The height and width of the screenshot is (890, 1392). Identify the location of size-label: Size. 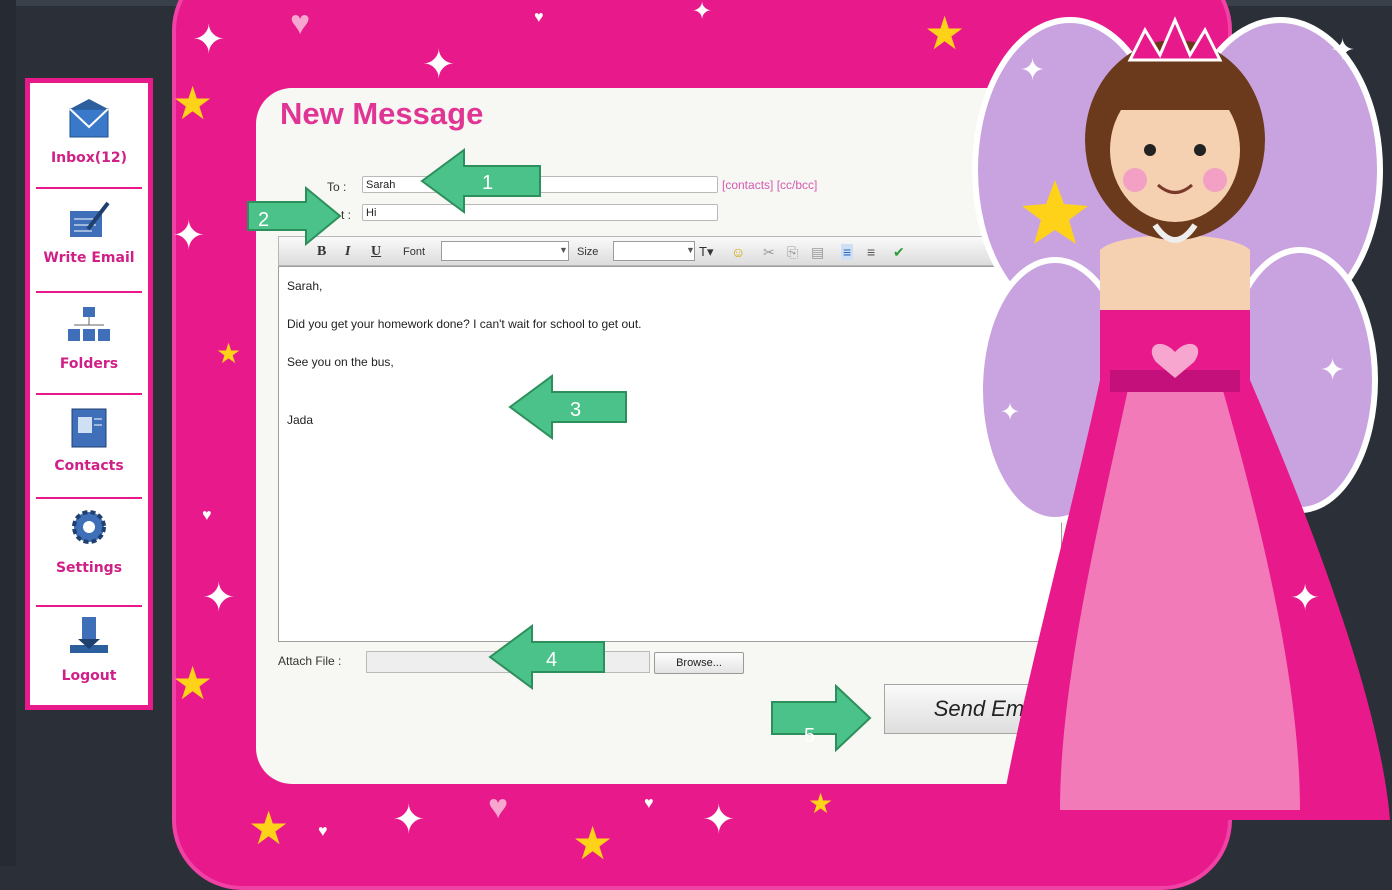
(588, 252).